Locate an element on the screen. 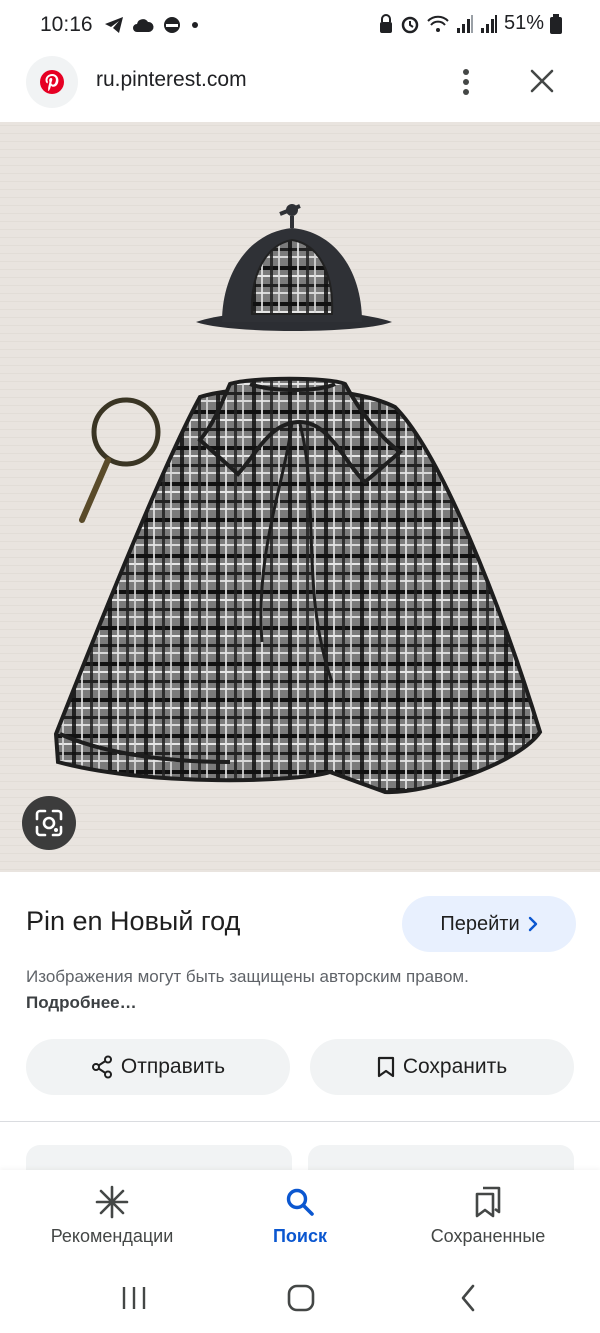 This screenshot has height=1333, width=600. save-button: Сохранить is located at coordinates (442, 1067).